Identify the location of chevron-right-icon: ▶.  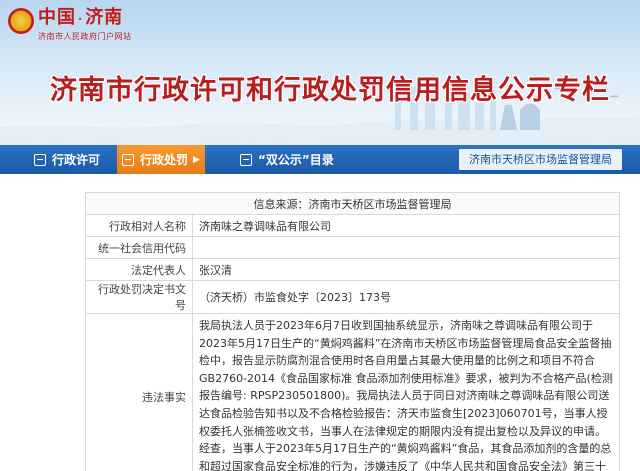
(196, 159).